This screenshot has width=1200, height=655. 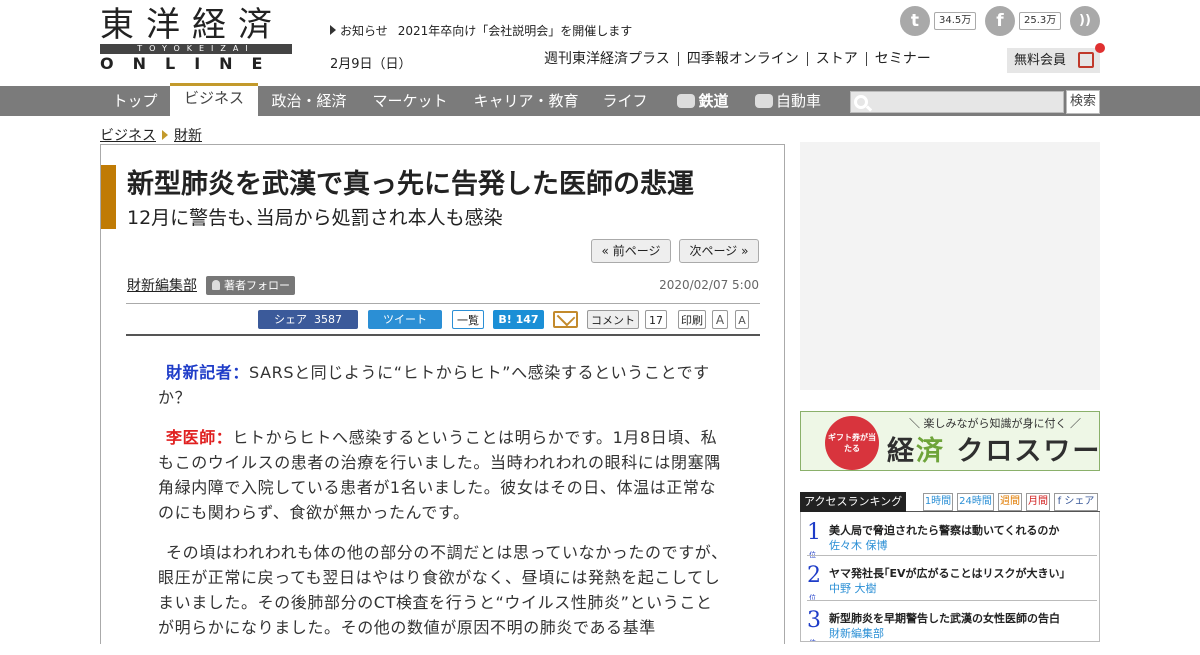 What do you see at coordinates (692, 319) in the screenshot?
I see `print-button: 印刷` at bounding box center [692, 319].